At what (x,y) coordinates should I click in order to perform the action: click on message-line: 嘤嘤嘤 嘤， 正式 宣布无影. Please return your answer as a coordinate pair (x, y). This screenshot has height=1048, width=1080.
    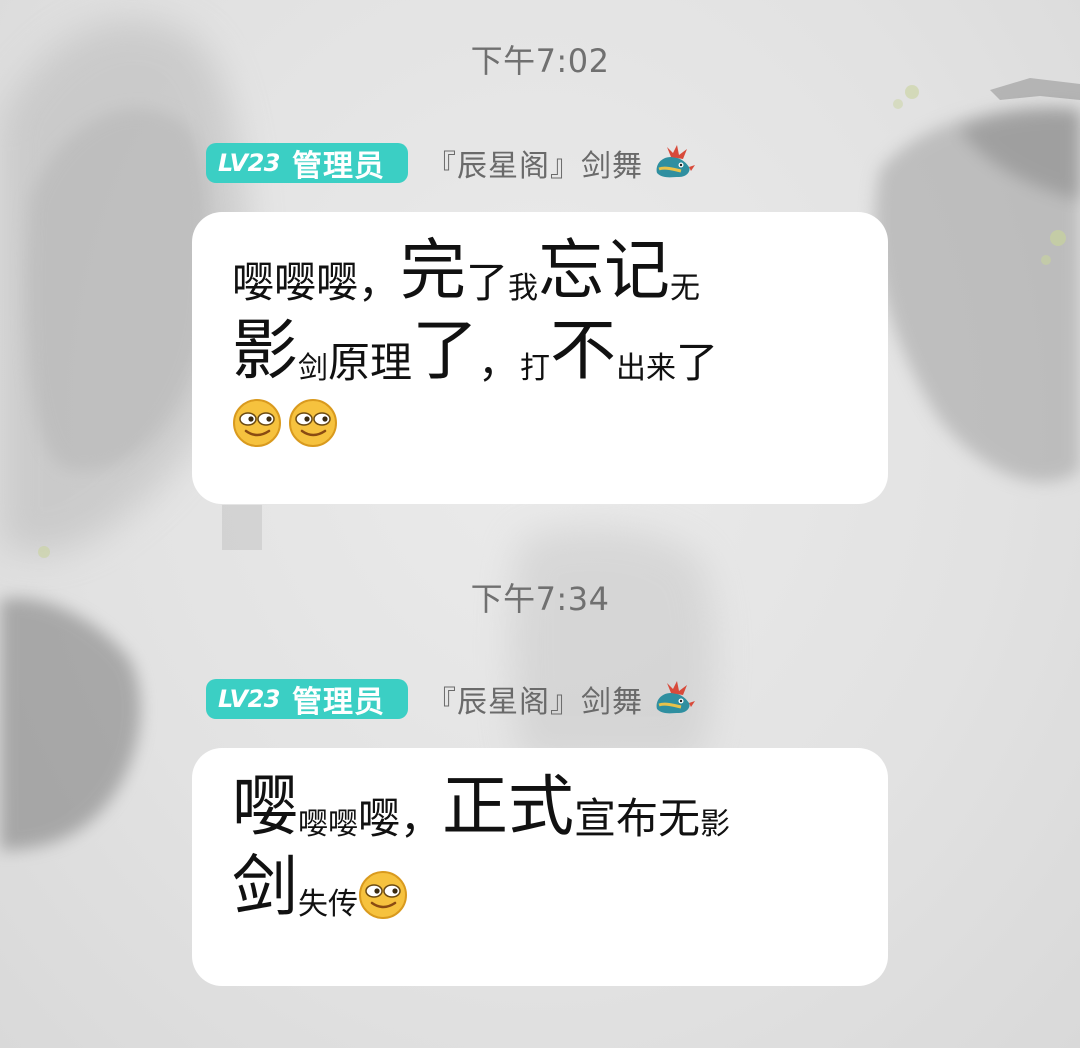
    Looking at the image, I should click on (540, 807).